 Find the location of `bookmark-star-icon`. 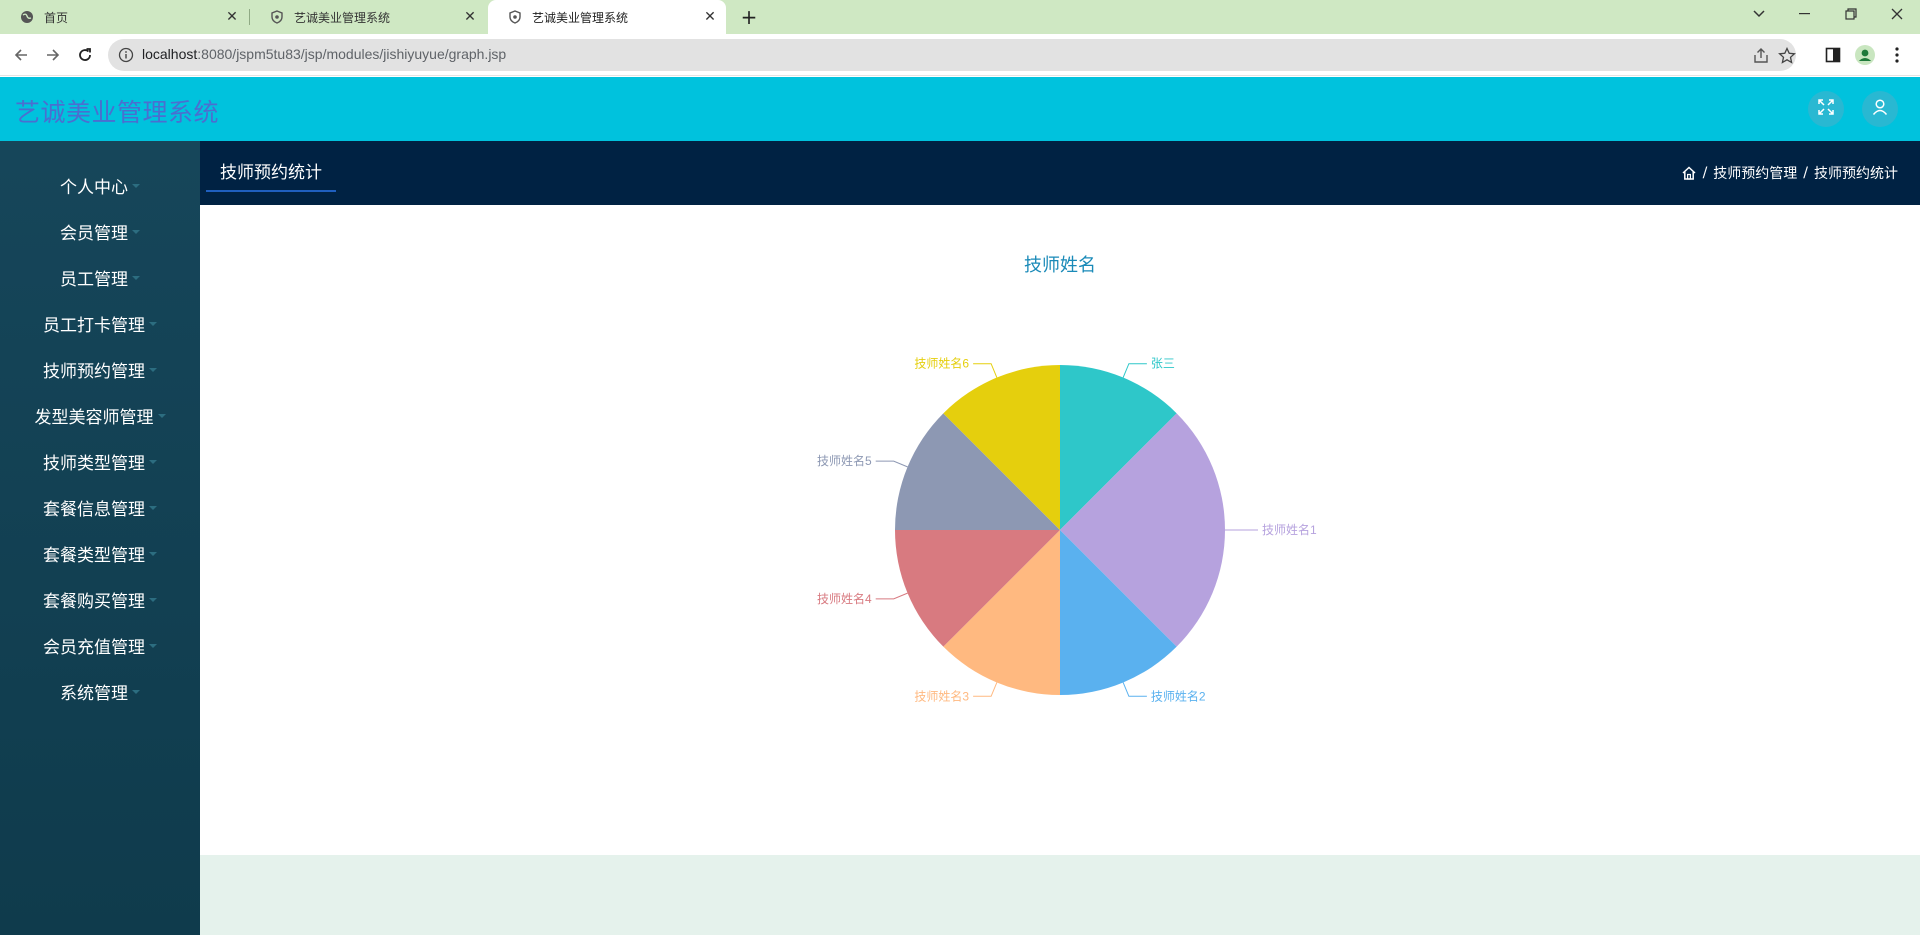

bookmark-star-icon is located at coordinates (1787, 55).